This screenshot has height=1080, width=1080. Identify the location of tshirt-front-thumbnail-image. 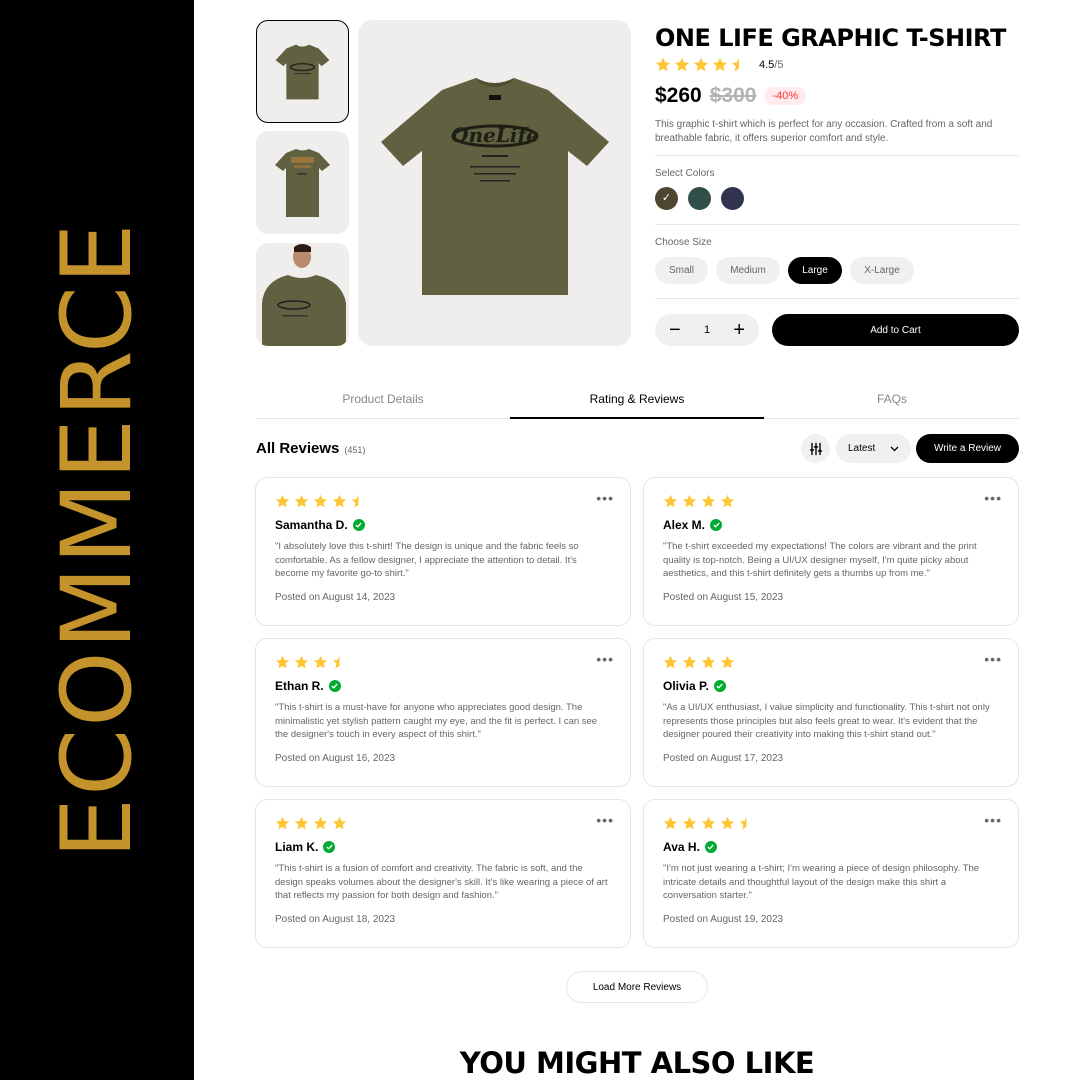
(302, 72).